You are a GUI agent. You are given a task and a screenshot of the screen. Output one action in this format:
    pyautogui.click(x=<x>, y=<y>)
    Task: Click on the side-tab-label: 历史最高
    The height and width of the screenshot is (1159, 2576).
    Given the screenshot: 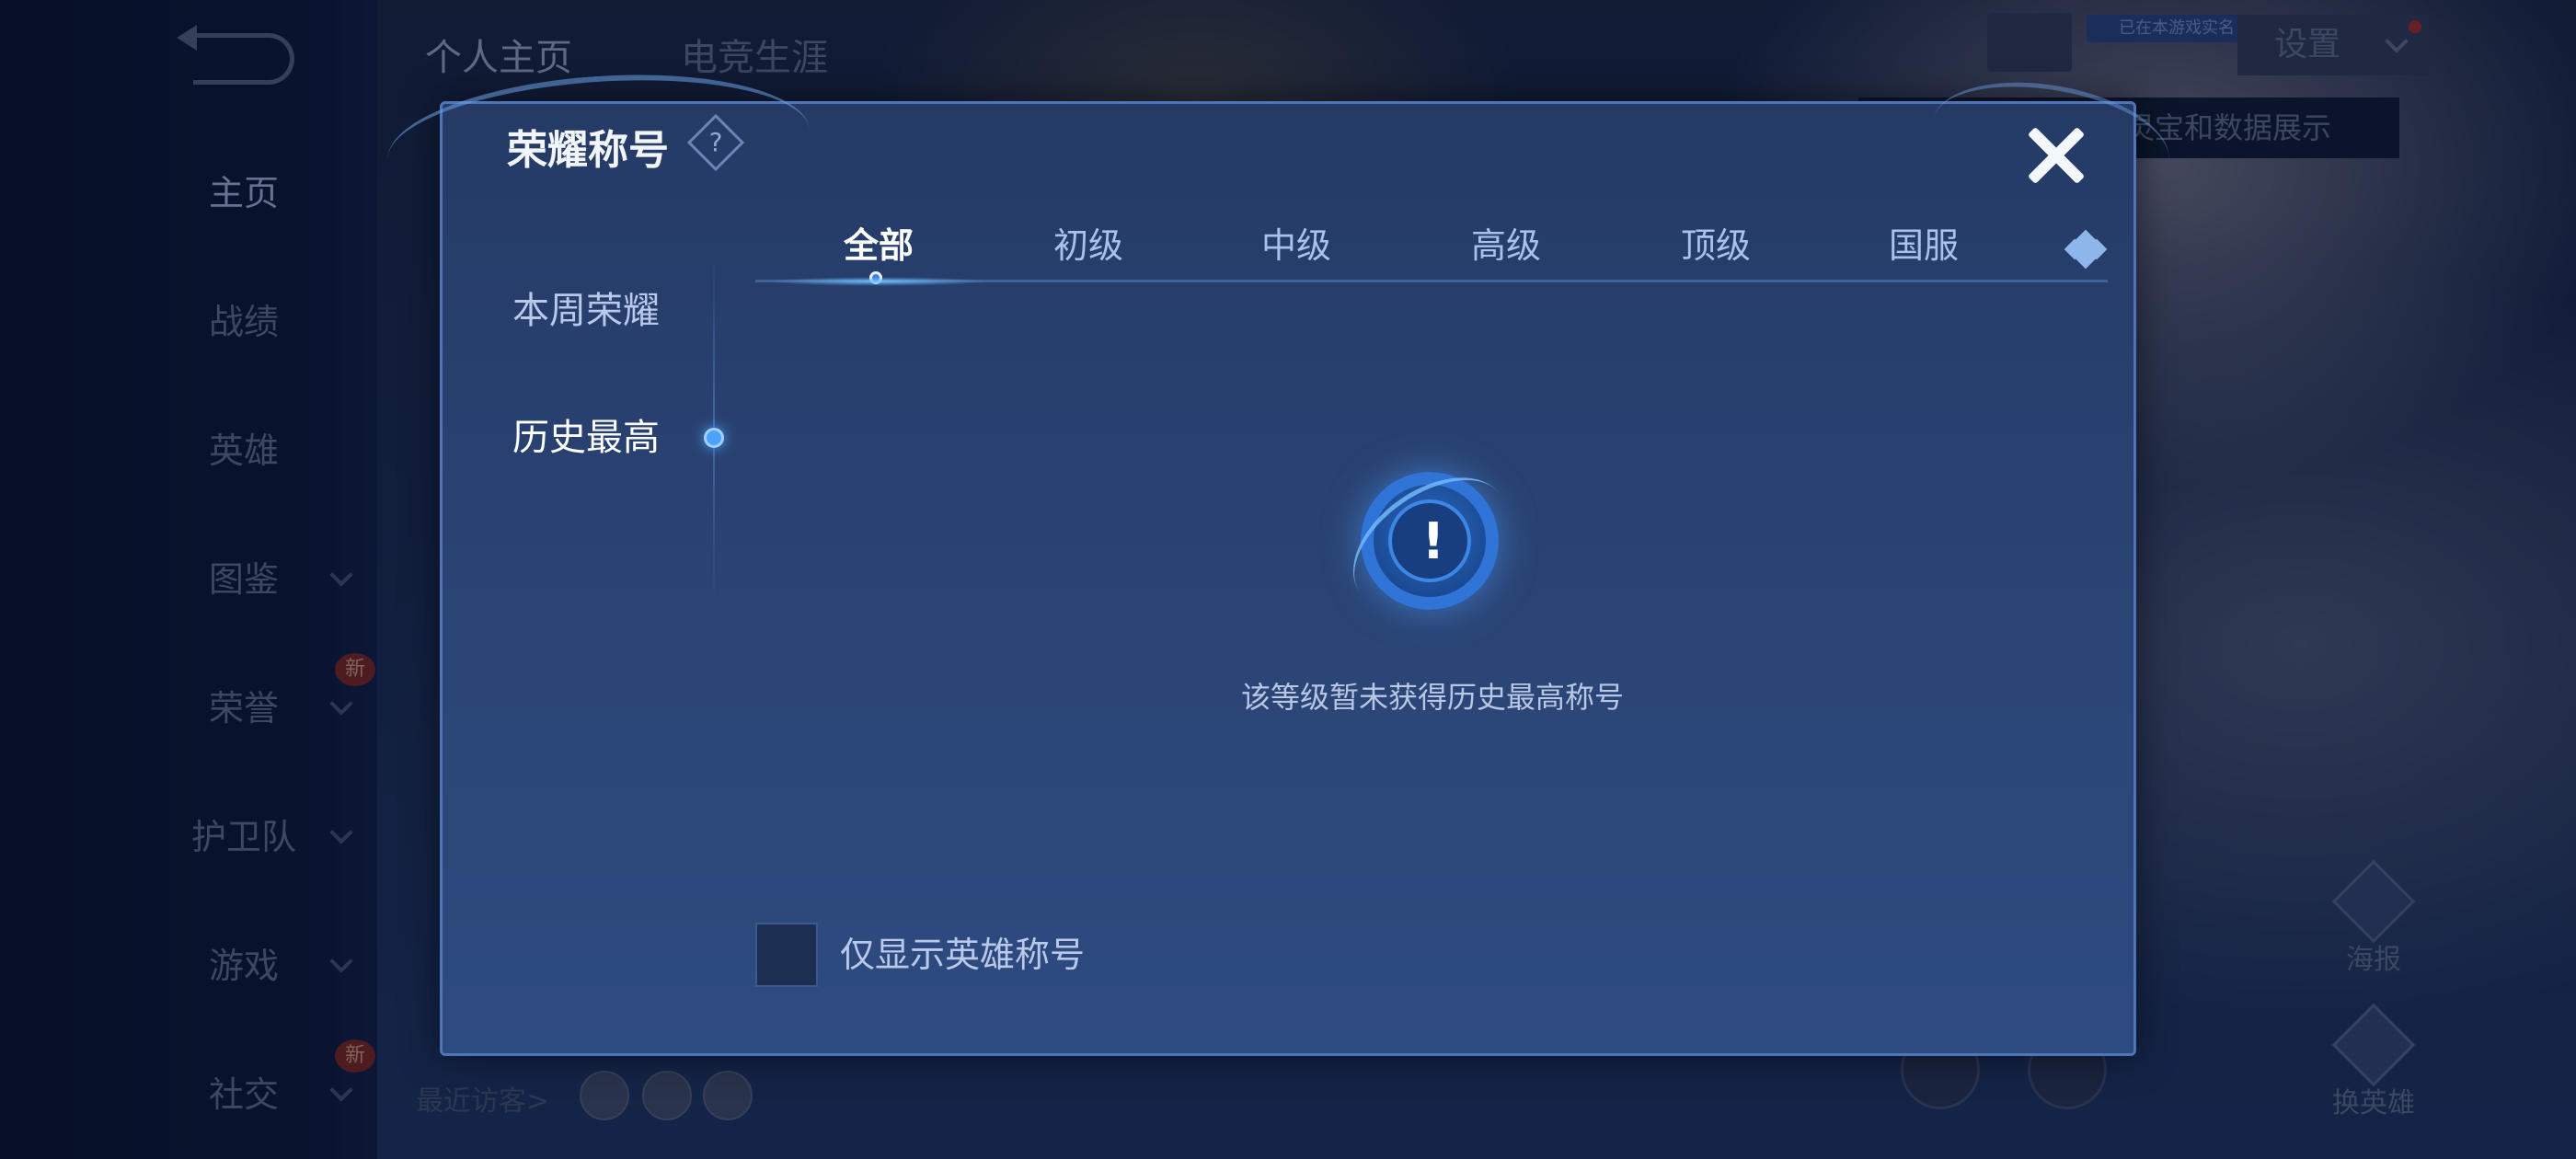 What is the action you would take?
    pyautogui.click(x=586, y=438)
    